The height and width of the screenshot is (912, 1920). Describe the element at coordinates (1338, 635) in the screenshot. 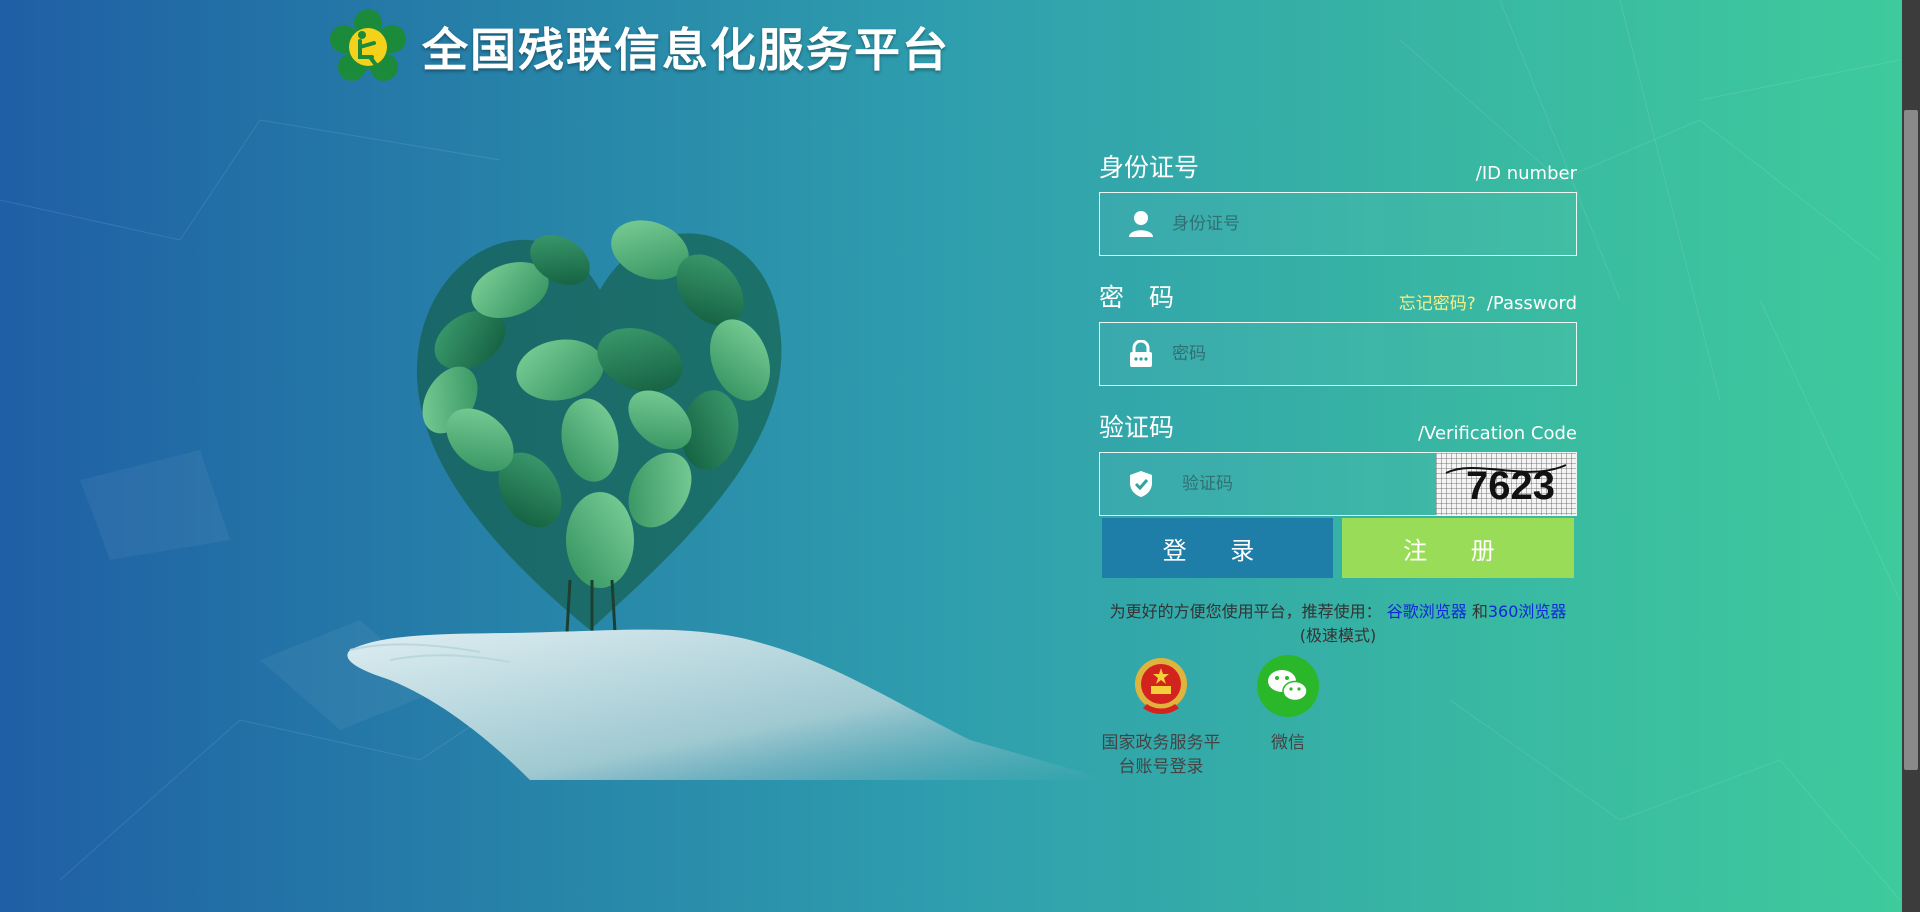

I see `tip-suffix: (极速模式)` at that location.